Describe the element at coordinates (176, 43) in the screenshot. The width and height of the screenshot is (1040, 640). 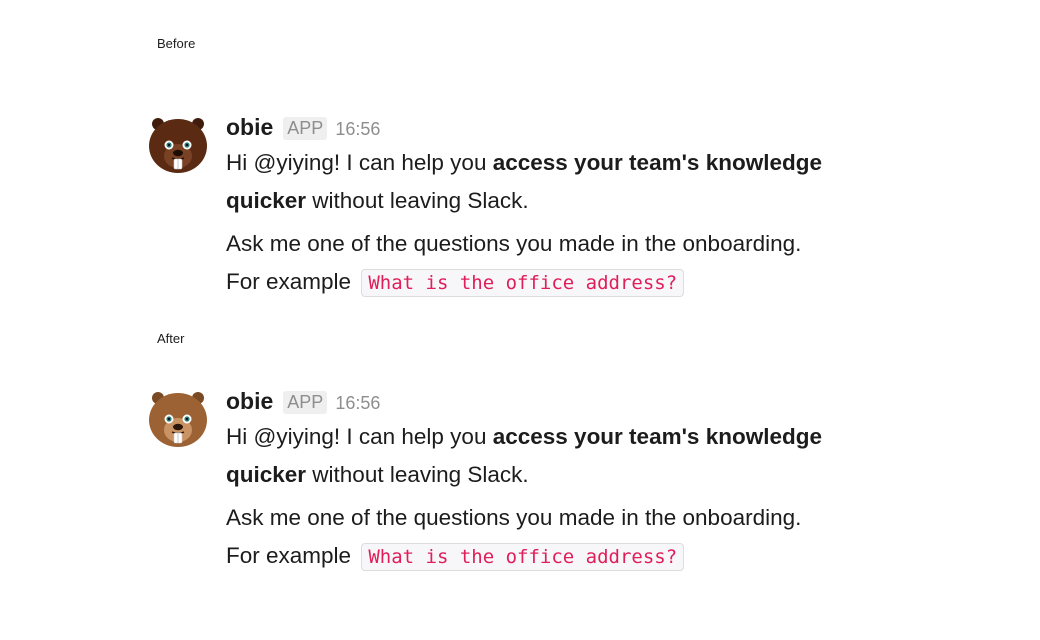
I see `before-label: Before` at that location.